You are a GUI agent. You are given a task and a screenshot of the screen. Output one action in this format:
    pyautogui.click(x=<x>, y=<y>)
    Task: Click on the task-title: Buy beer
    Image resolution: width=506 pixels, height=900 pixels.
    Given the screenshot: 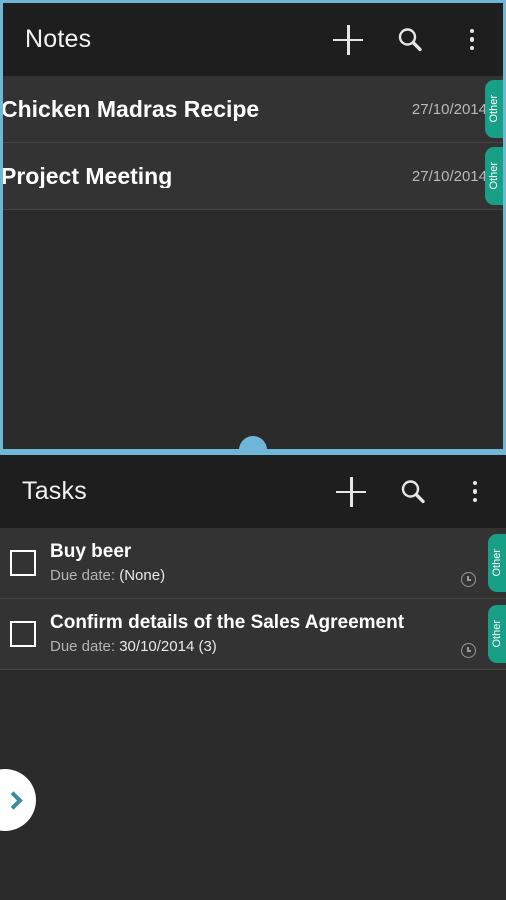 What is the action you would take?
    pyautogui.click(x=91, y=551)
    